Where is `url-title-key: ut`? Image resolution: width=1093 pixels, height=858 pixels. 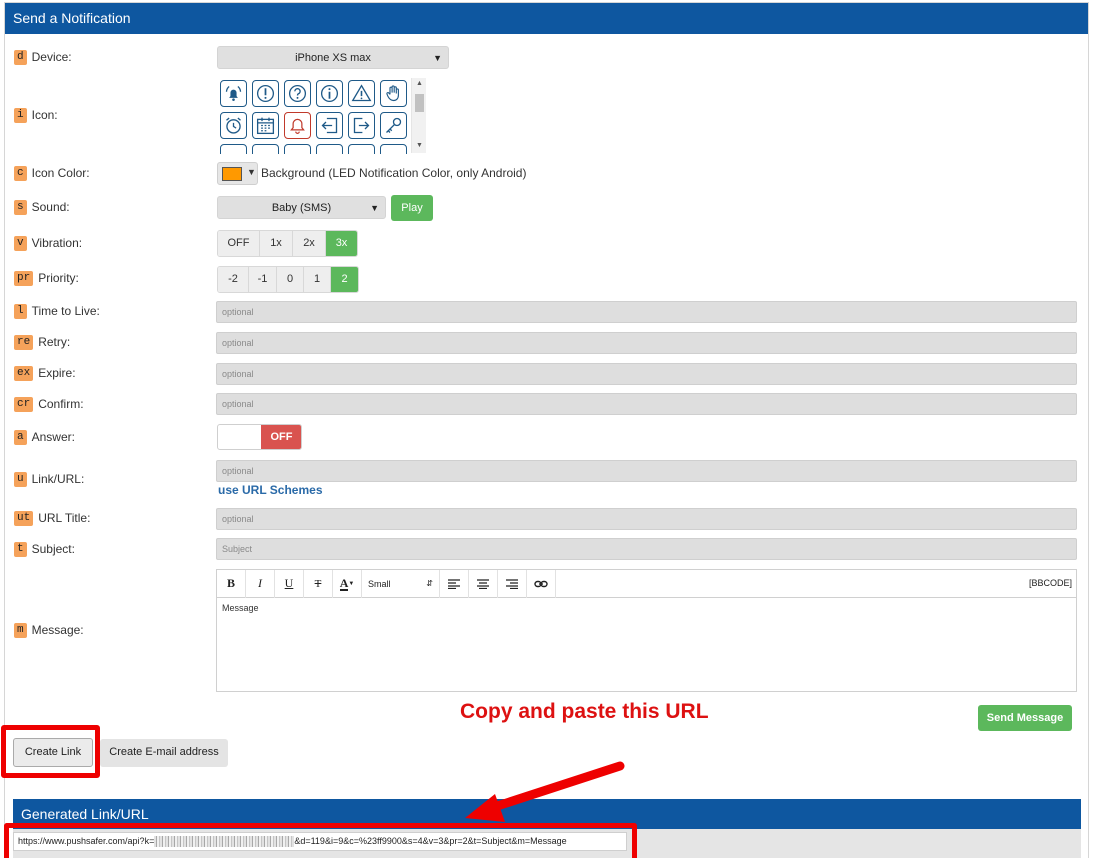 url-title-key: ut is located at coordinates (24, 518).